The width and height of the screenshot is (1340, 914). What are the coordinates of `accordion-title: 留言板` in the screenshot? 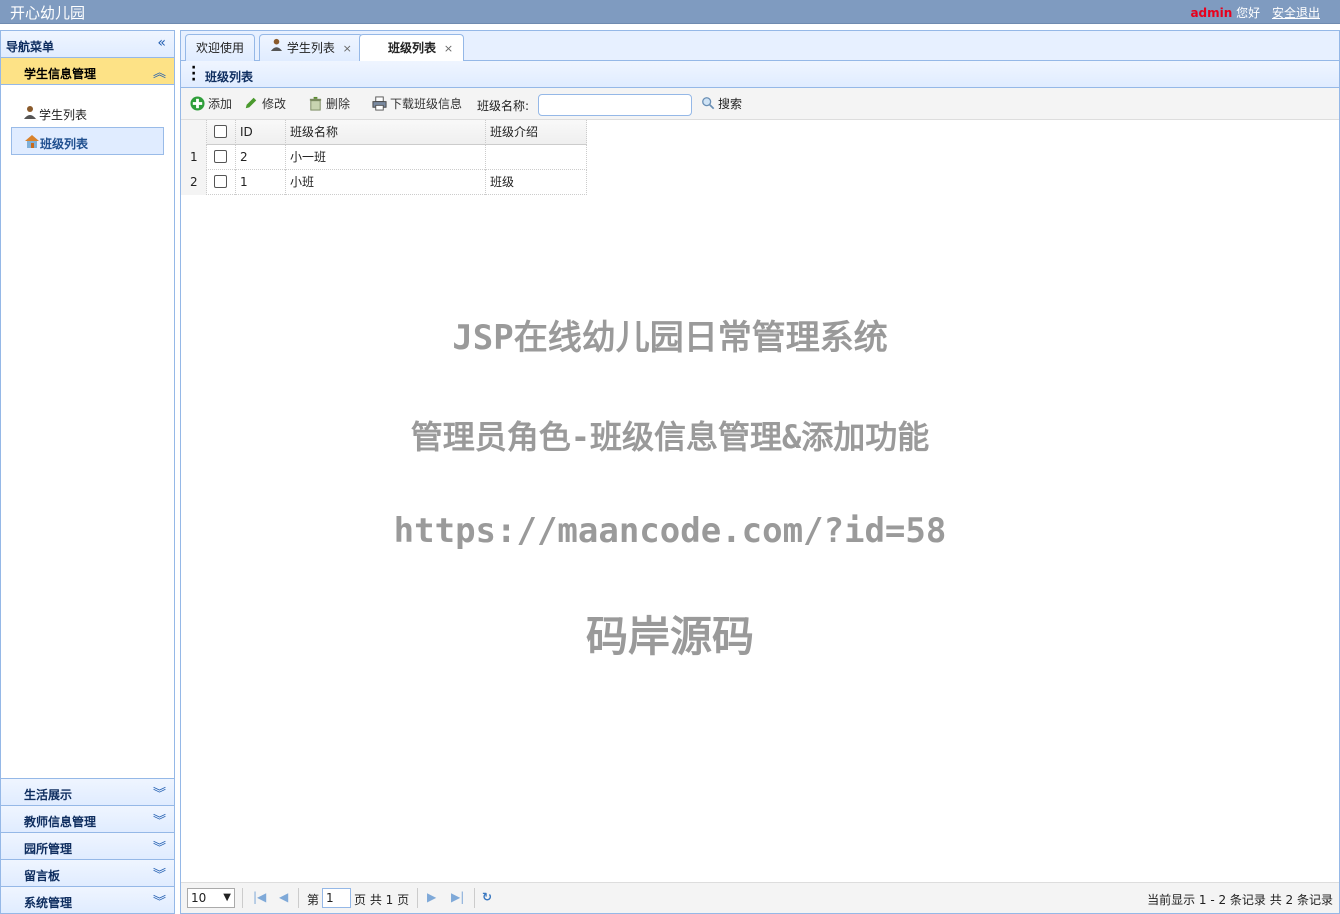 It's located at (42, 876).